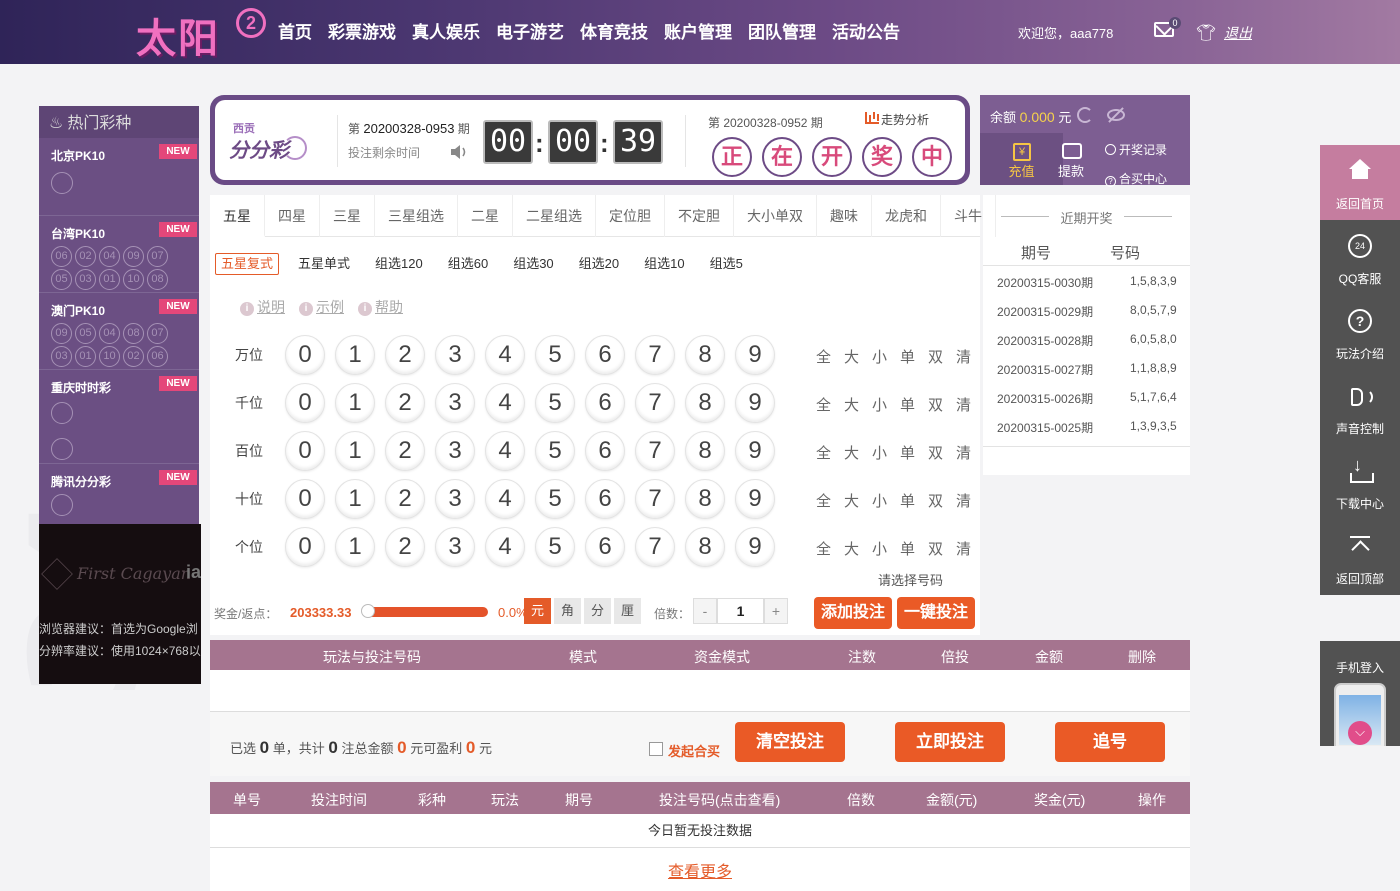 The height and width of the screenshot is (891, 1400). I want to click on chevron-down-icon: ⌵, so click(1360, 733).